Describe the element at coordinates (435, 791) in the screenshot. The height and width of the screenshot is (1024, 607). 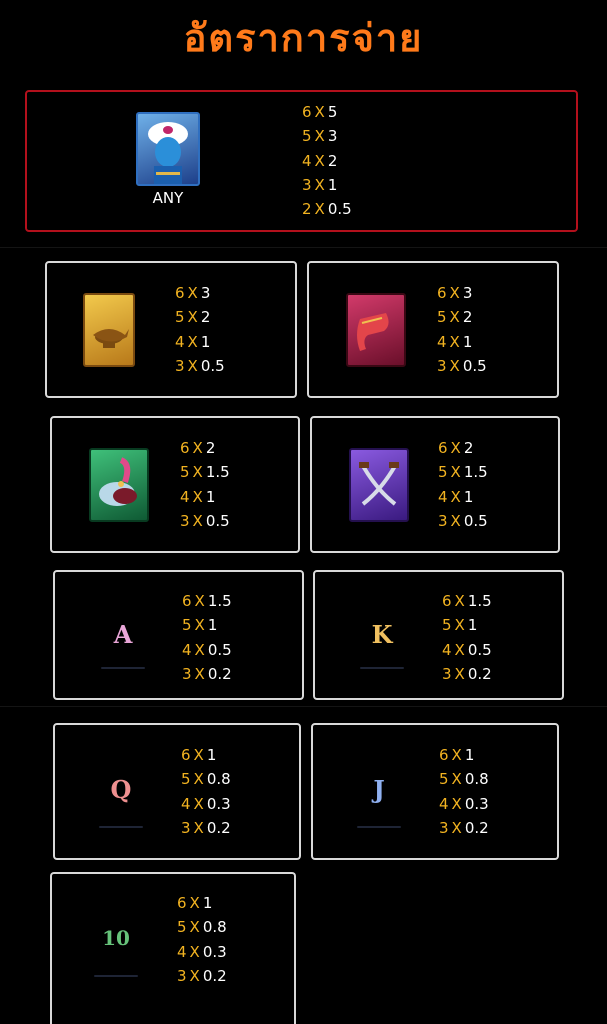
I see `j-paytable-card: J 6X1 5 X 0.8 4 X 0.3 3 X 0.2` at that location.